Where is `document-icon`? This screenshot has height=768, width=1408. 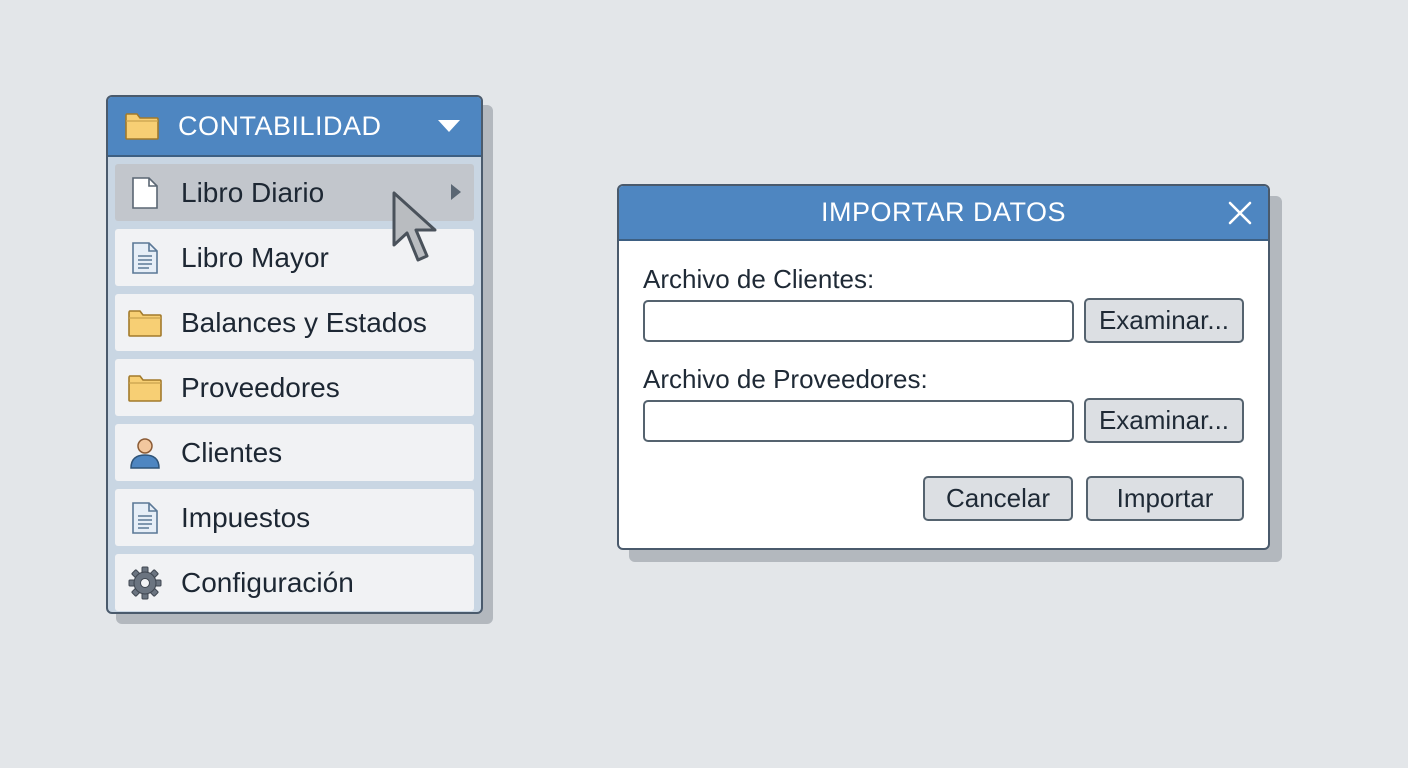
document-icon is located at coordinates (145, 193).